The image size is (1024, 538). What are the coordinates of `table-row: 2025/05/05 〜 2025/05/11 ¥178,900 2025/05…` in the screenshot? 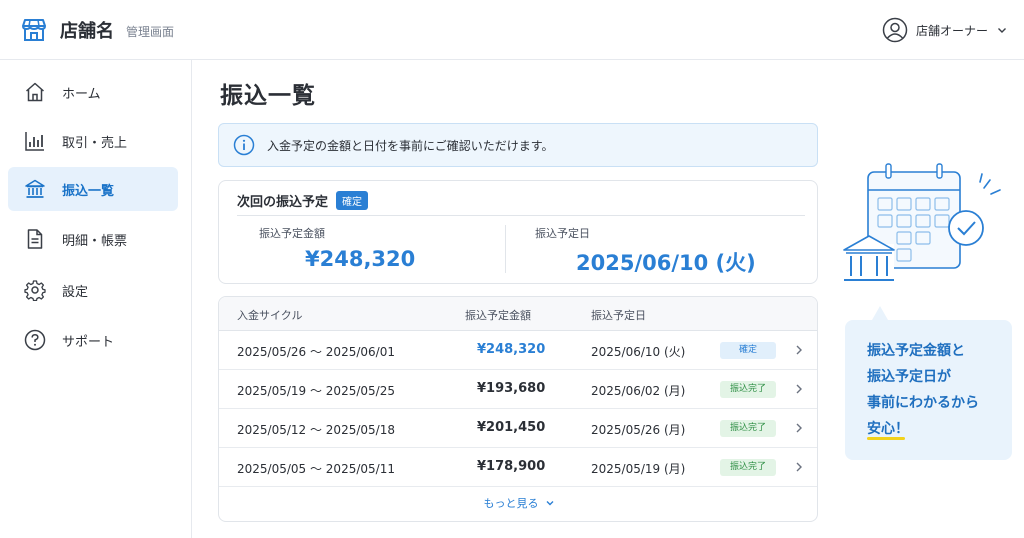 It's located at (518, 467).